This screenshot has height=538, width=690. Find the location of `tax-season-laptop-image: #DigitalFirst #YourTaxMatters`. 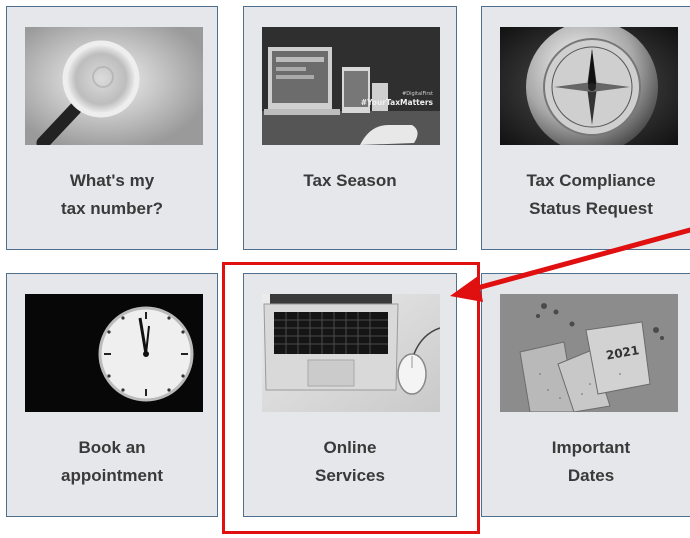

tax-season-laptop-image: #DigitalFirst #YourTaxMatters is located at coordinates (351, 86).